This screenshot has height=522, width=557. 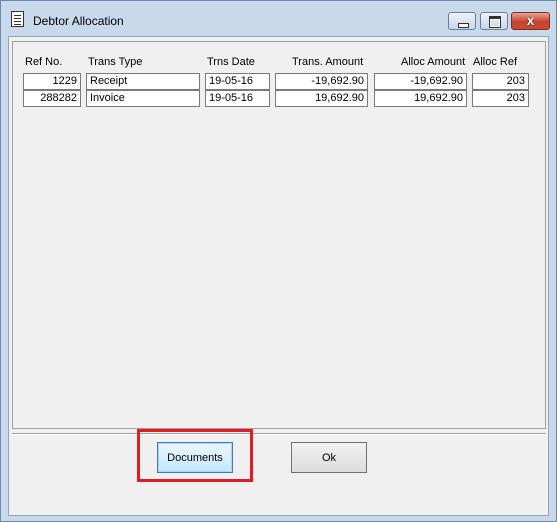 I want to click on close-icon: x, so click(x=530, y=20).